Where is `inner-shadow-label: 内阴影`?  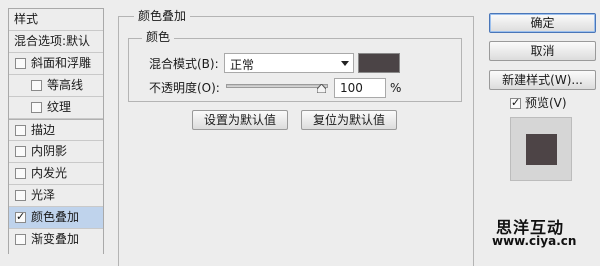
inner-shadow-label: 内阴影 is located at coordinates (49, 151).